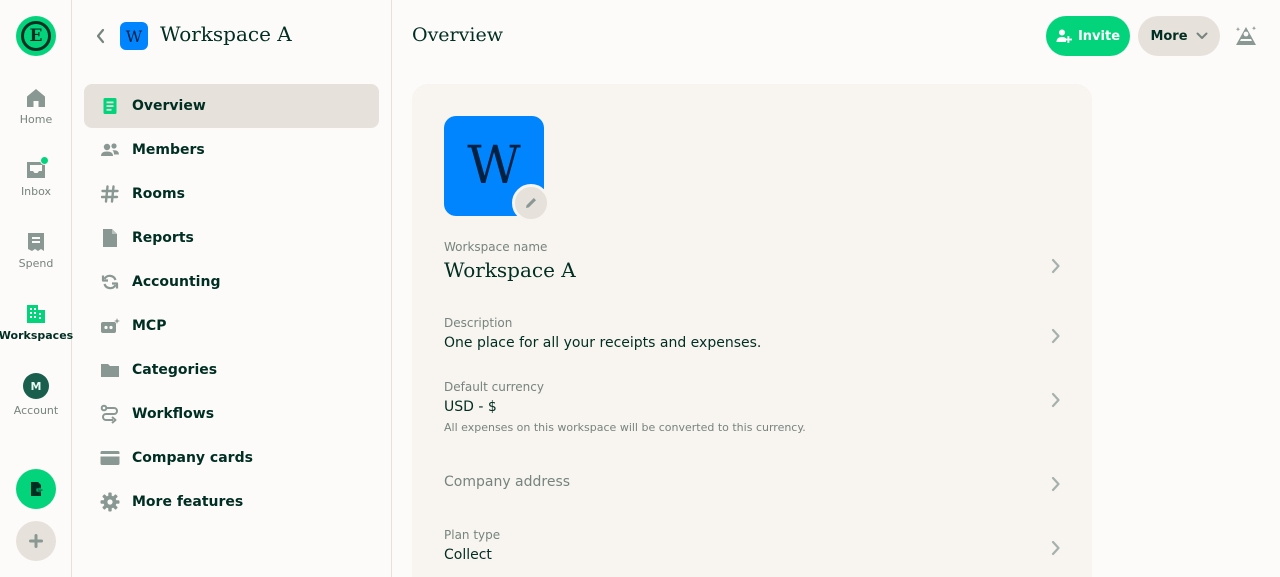 The width and height of the screenshot is (1280, 577). I want to click on menu-label: Accounting, so click(176, 282).